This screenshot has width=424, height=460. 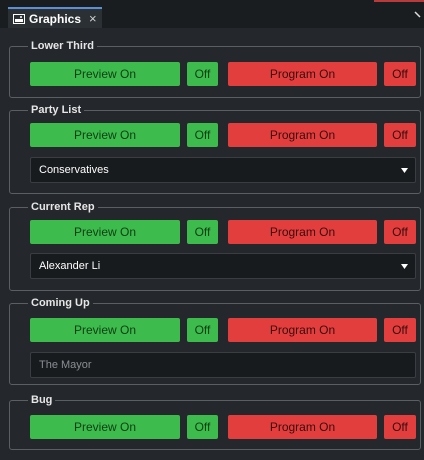 I want to click on party-select-value: Conservatives, so click(x=74, y=170).